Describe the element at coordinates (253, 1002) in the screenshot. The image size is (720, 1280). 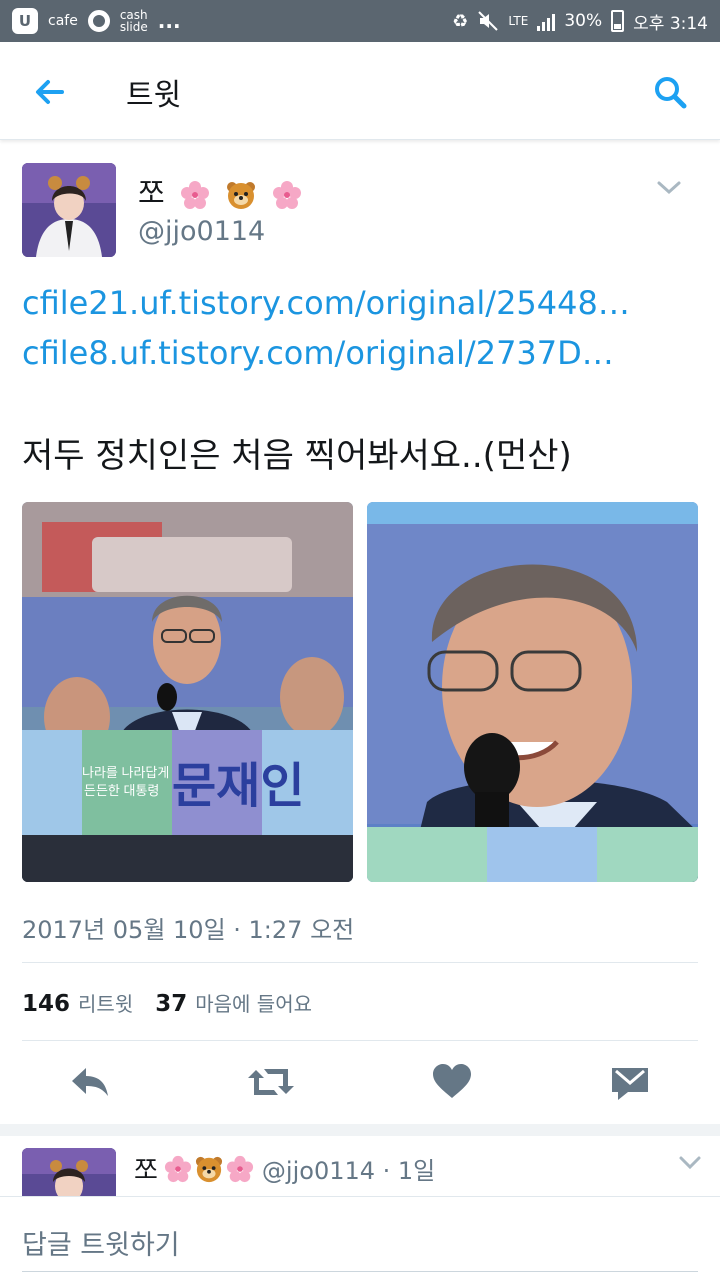
I see `like-label: 마음에 들어요` at that location.